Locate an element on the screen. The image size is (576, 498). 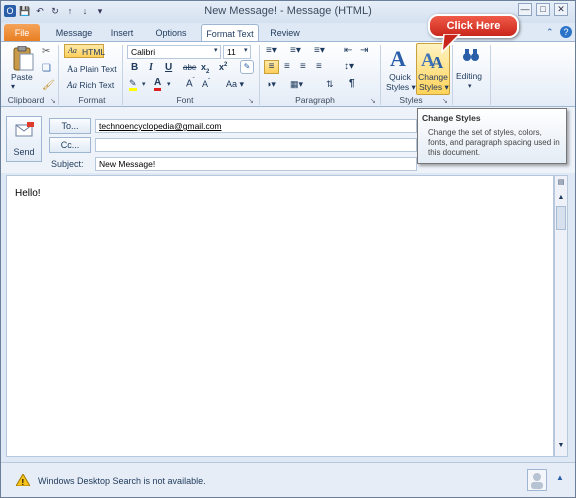
multilevel-list-icon: ≡▾ is located at coordinates (319, 50).